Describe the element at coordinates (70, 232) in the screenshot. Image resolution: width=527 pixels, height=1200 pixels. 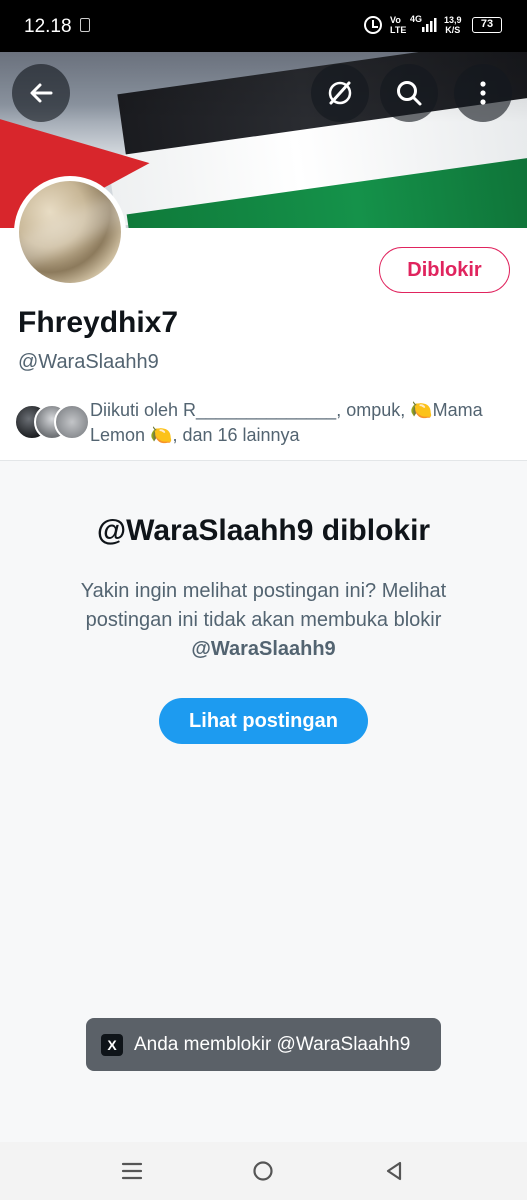
I see `profile-avatar` at that location.